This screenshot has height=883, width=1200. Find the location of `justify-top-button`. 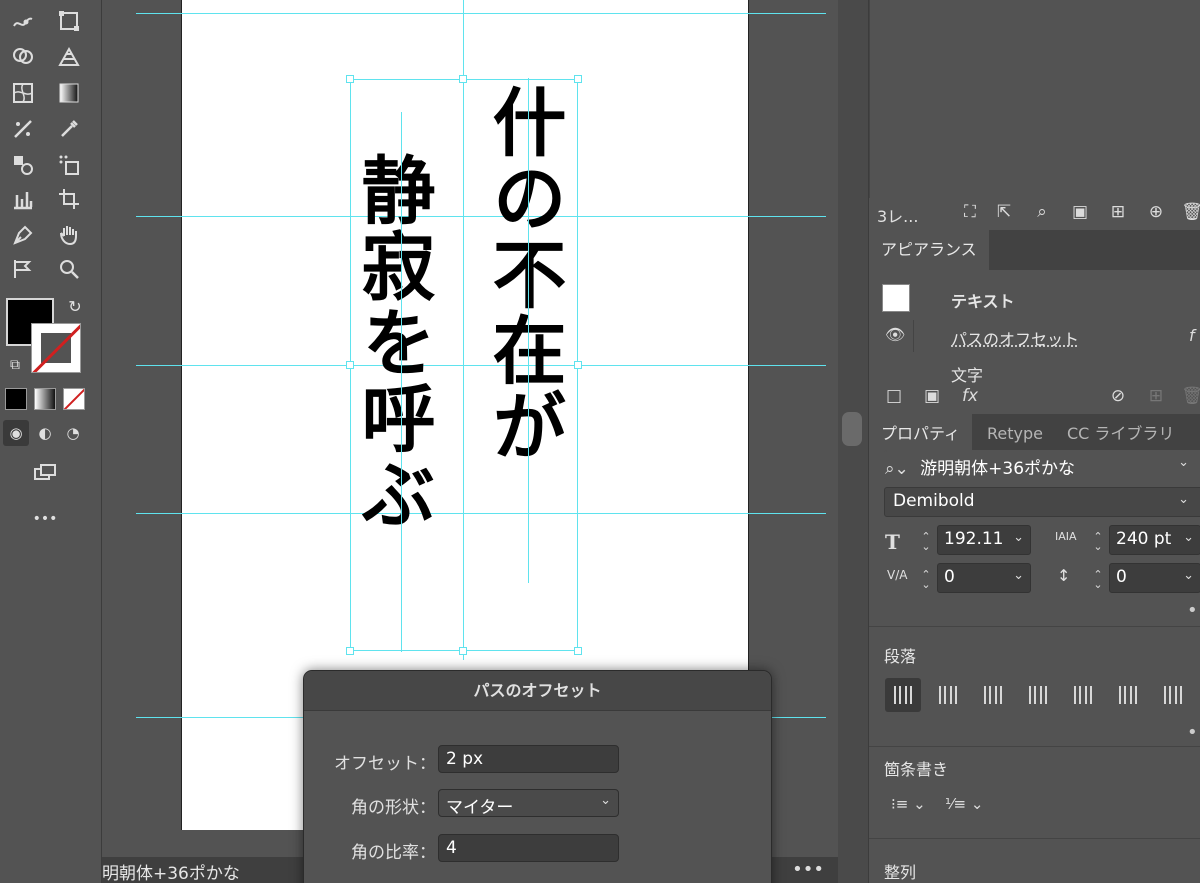

justify-top-button is located at coordinates (1038, 695).